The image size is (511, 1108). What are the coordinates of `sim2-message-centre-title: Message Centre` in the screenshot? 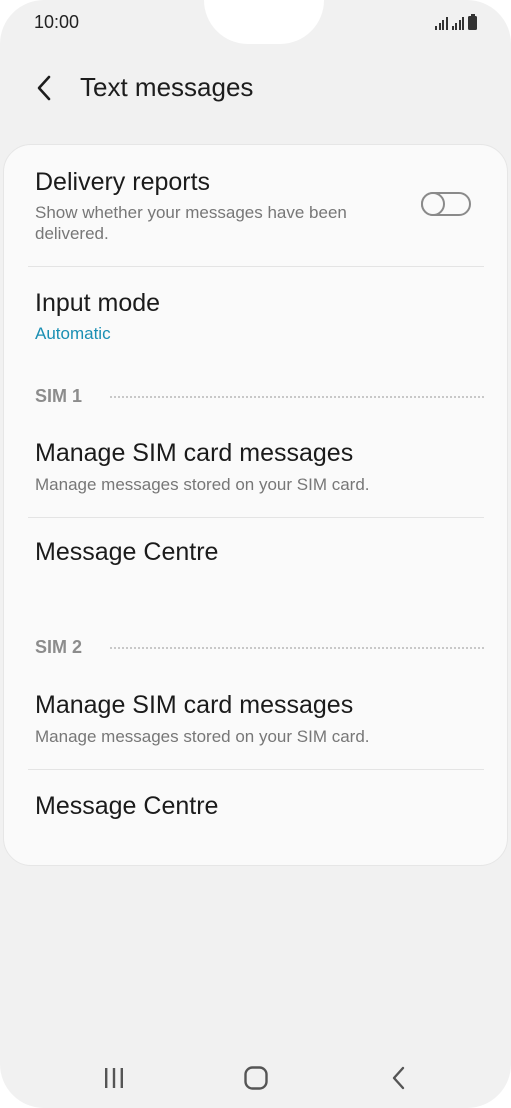 It's located at (127, 806).